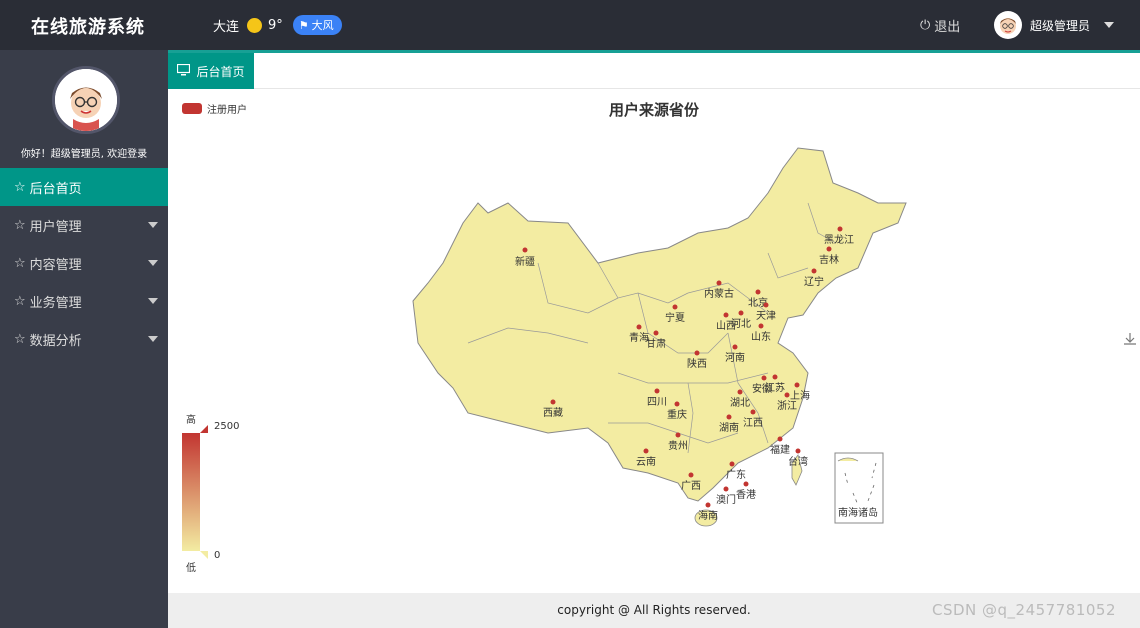  I want to click on label-gansu: 甘肃, so click(656, 343).